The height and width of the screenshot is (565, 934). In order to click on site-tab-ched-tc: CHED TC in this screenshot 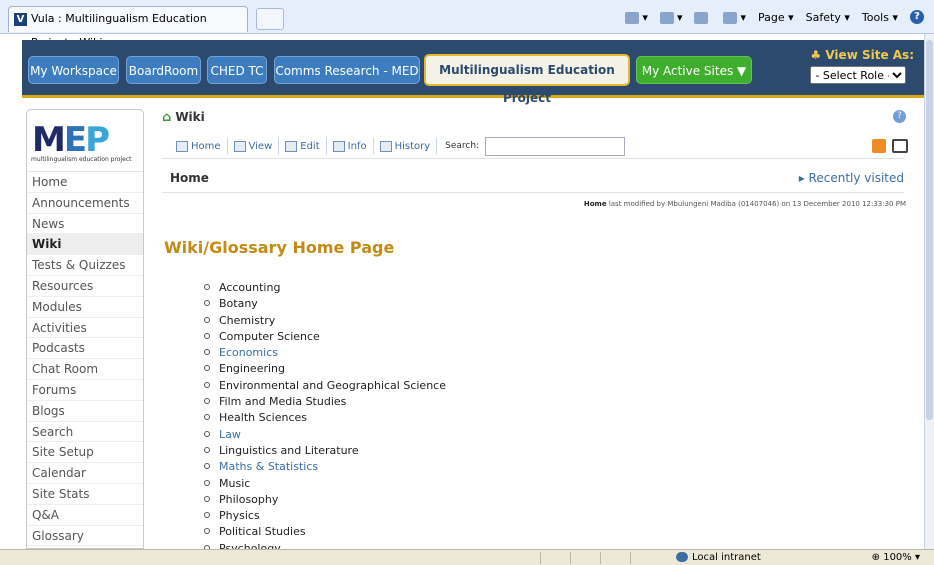, I will do `click(237, 70)`.